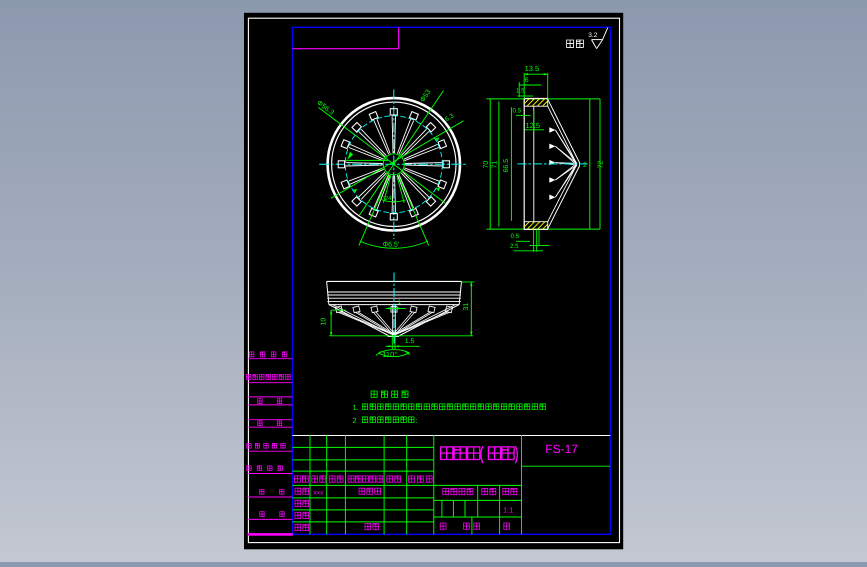 The width and height of the screenshot is (867, 567). I want to click on svg-text: Φ6.5′, so click(391, 245).